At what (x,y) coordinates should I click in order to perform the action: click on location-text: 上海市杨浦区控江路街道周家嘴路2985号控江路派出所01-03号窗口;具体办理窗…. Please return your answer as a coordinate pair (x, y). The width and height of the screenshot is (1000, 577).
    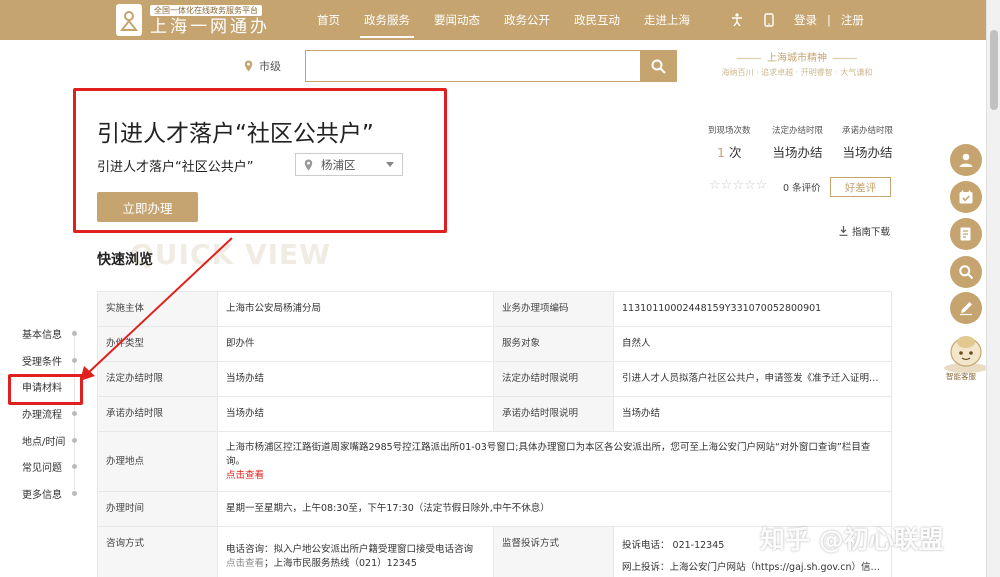
    Looking at the image, I should click on (548, 454).